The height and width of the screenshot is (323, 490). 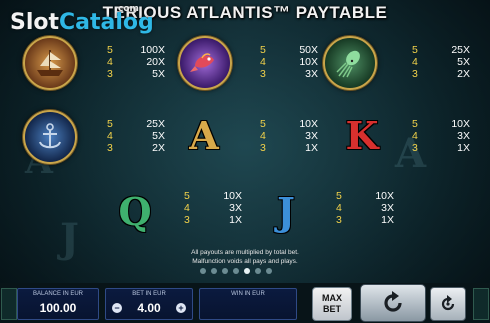 I want to click on balance-value: 100.00, so click(x=58, y=308).